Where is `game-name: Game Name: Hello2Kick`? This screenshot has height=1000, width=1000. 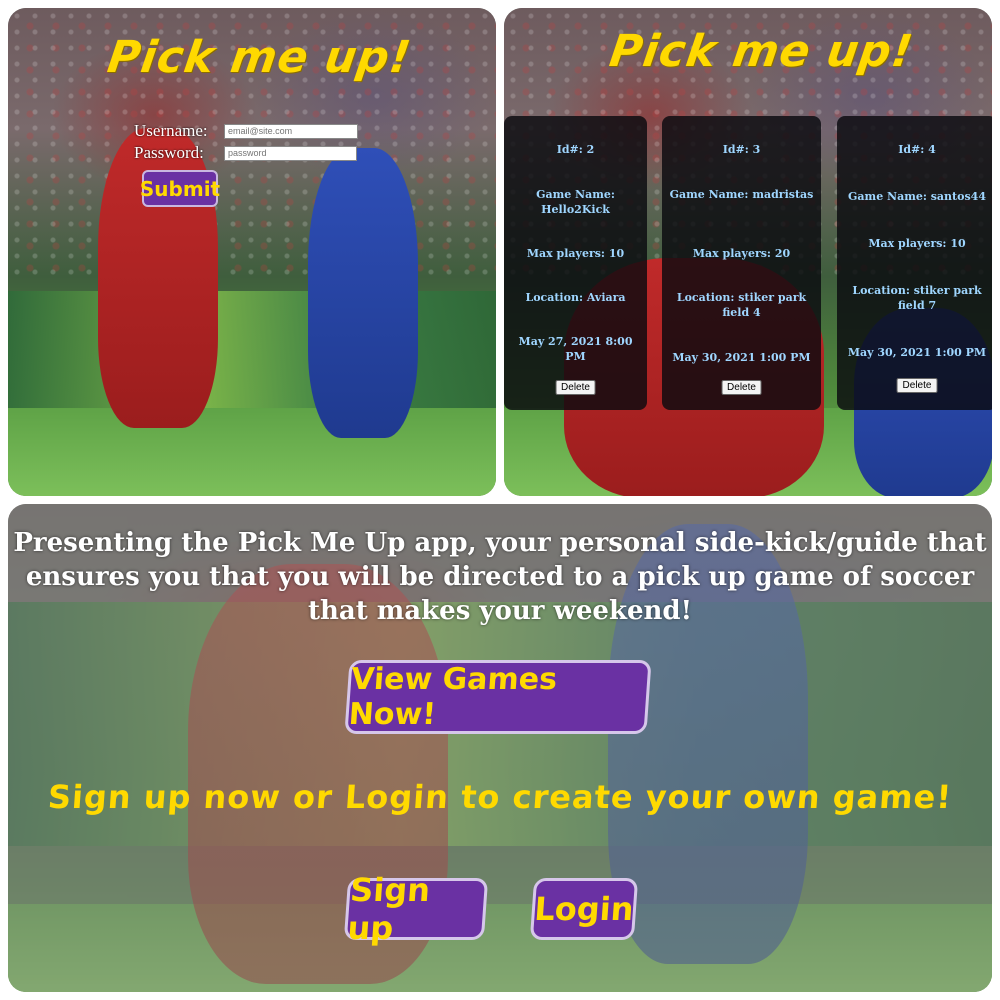 game-name: Game Name: Hello2Kick is located at coordinates (575, 202).